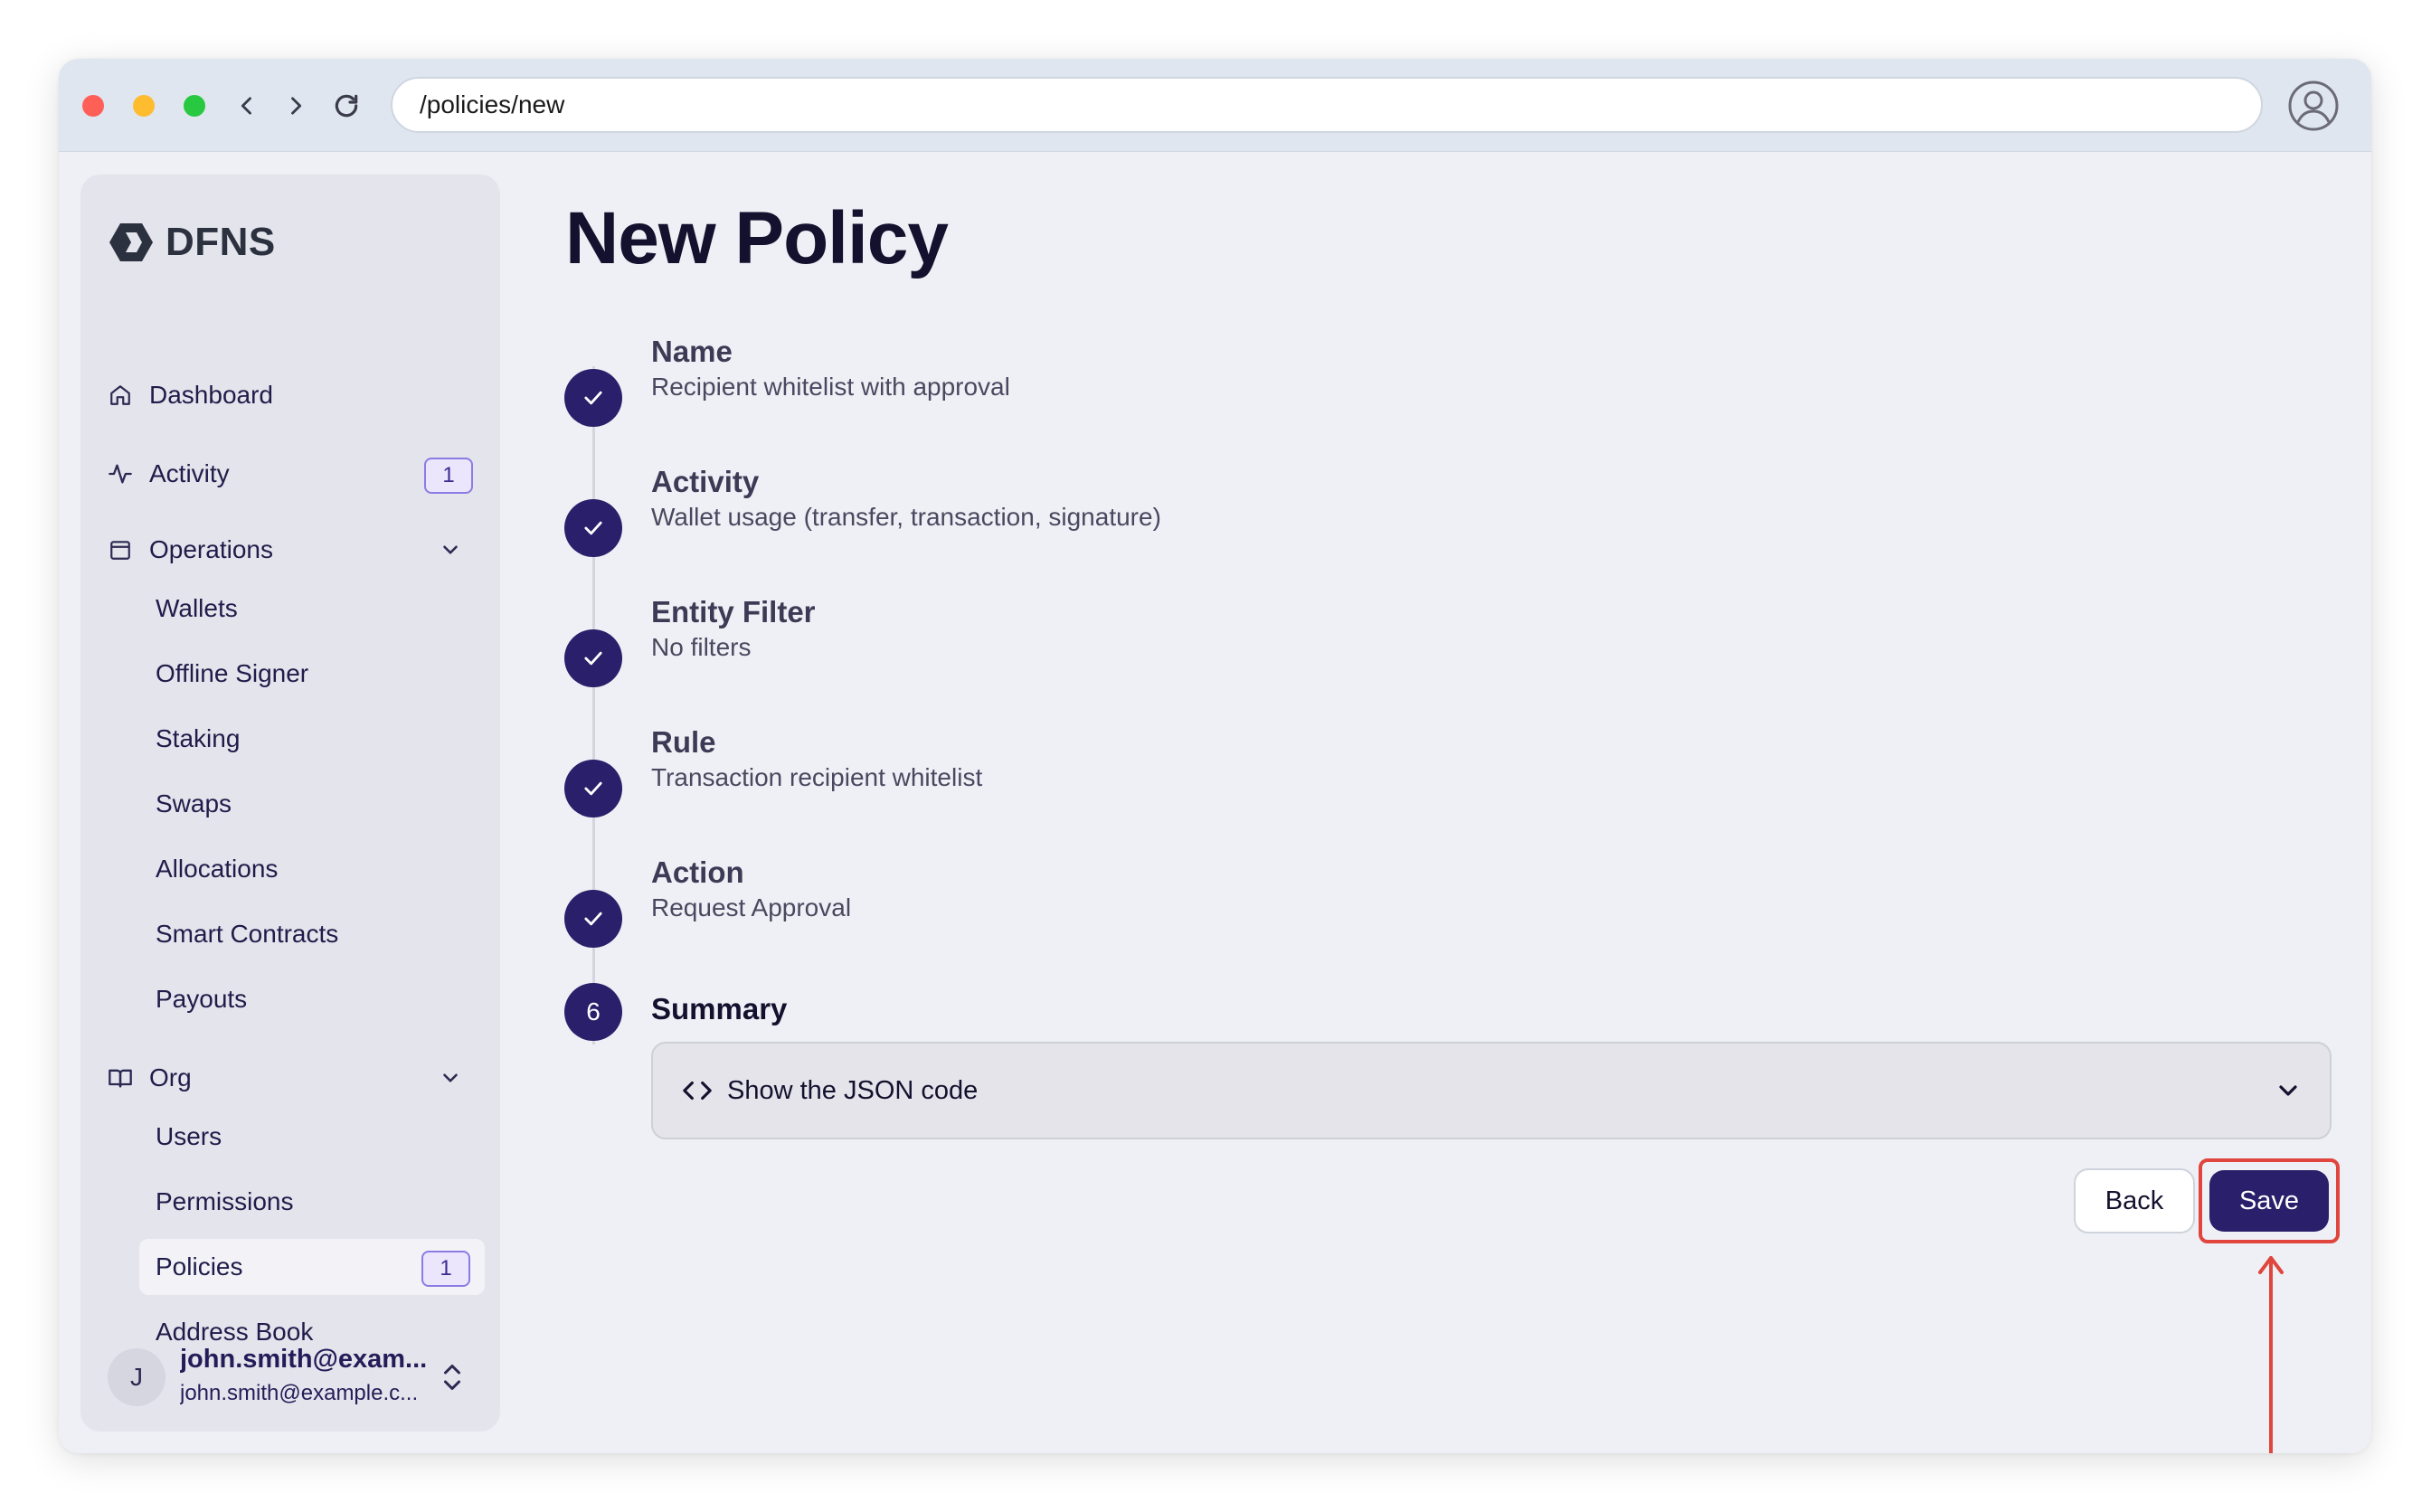 The width and height of the screenshot is (2431, 1512). I want to click on sidebar-item-label: Allocations, so click(217, 869).